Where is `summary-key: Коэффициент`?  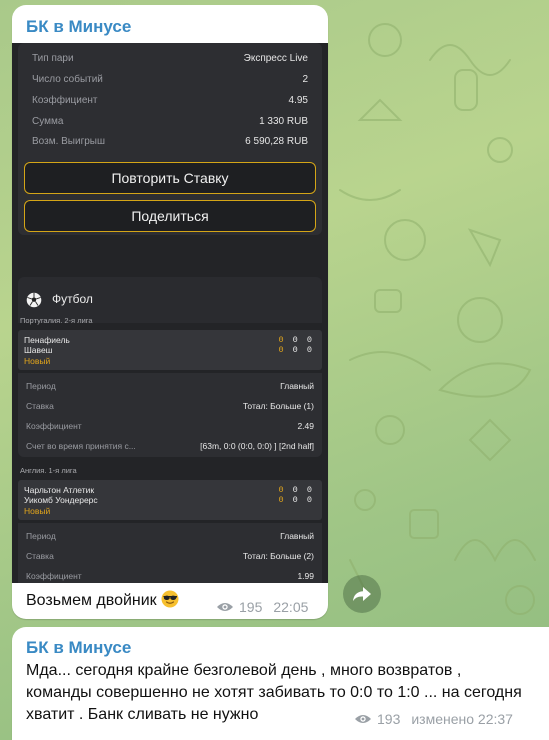
summary-key: Коэффициент is located at coordinates (65, 100).